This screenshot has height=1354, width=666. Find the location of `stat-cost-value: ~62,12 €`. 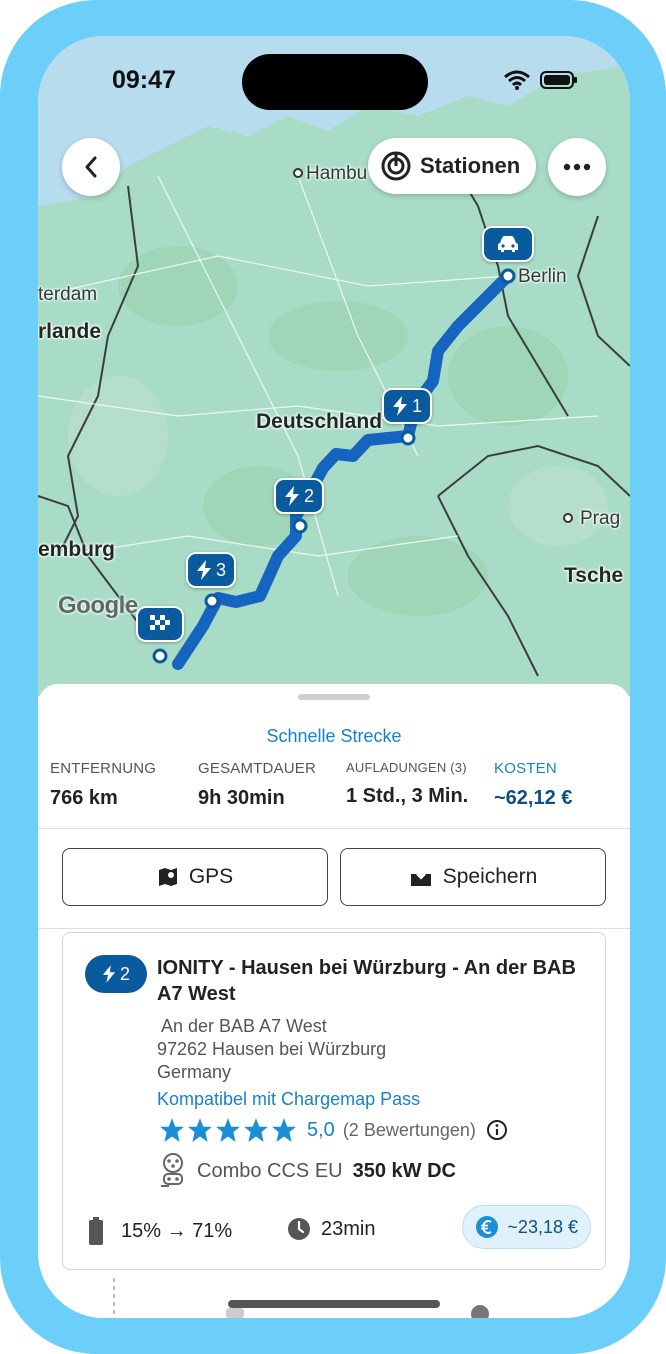

stat-cost-value: ~62,12 € is located at coordinates (533, 798).